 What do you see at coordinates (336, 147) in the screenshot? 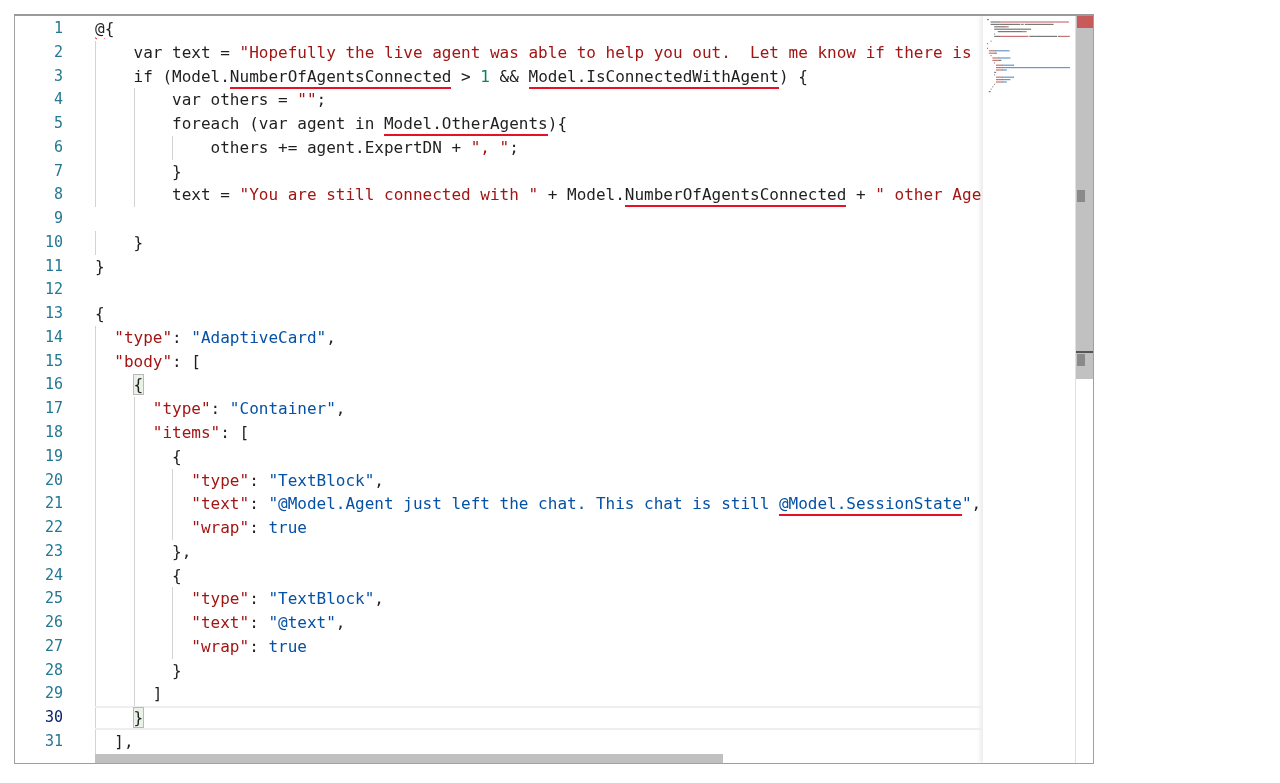
I see `code-text: others += agent.ExpertDN +` at bounding box center [336, 147].